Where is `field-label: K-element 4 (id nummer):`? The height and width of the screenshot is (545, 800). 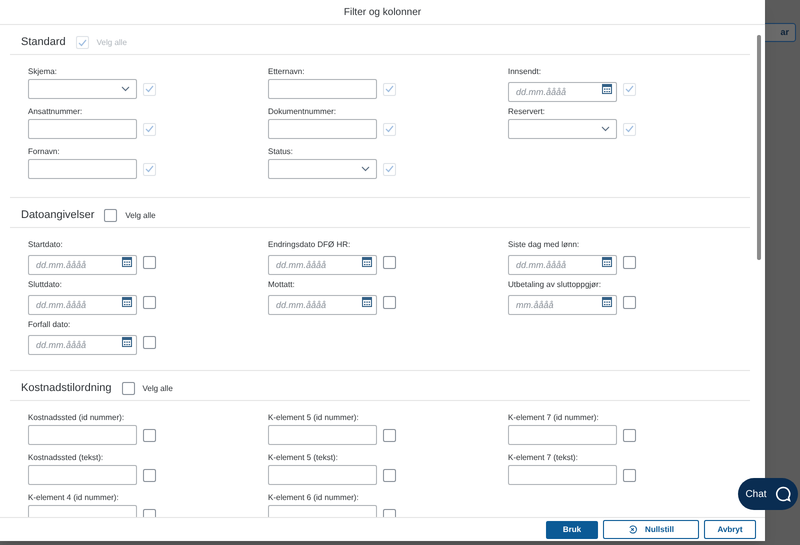
field-label: K-element 4 (id nummer): is located at coordinates (74, 498).